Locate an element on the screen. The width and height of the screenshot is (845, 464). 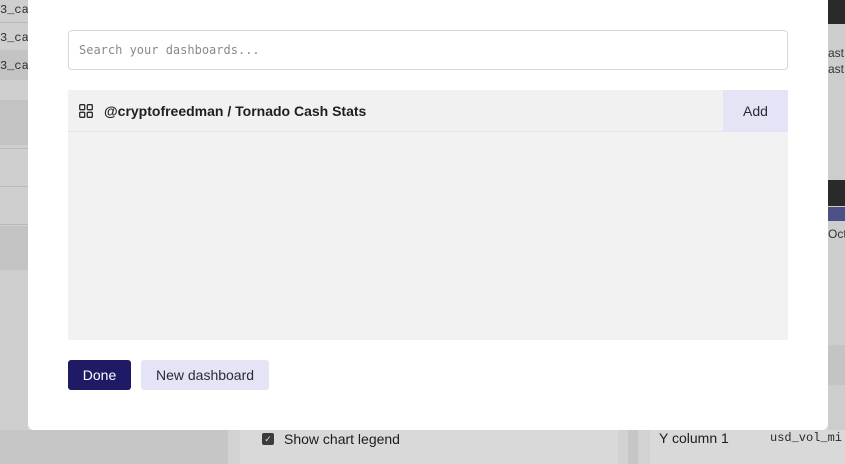
background-chart-panel: ast ast Oct is located at coordinates (836, 232).